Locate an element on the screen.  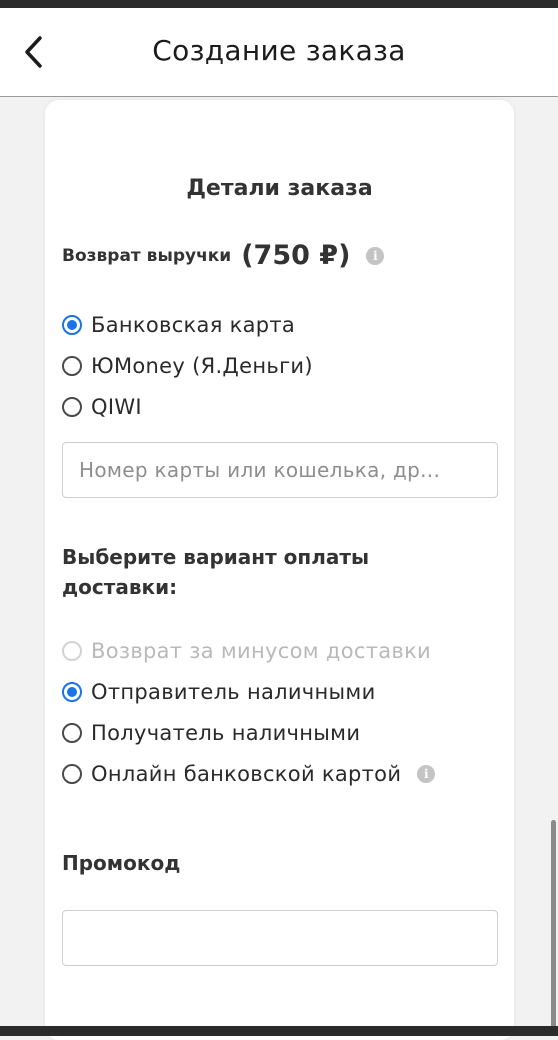
page-title: Создание заказа is located at coordinates (279, 50).